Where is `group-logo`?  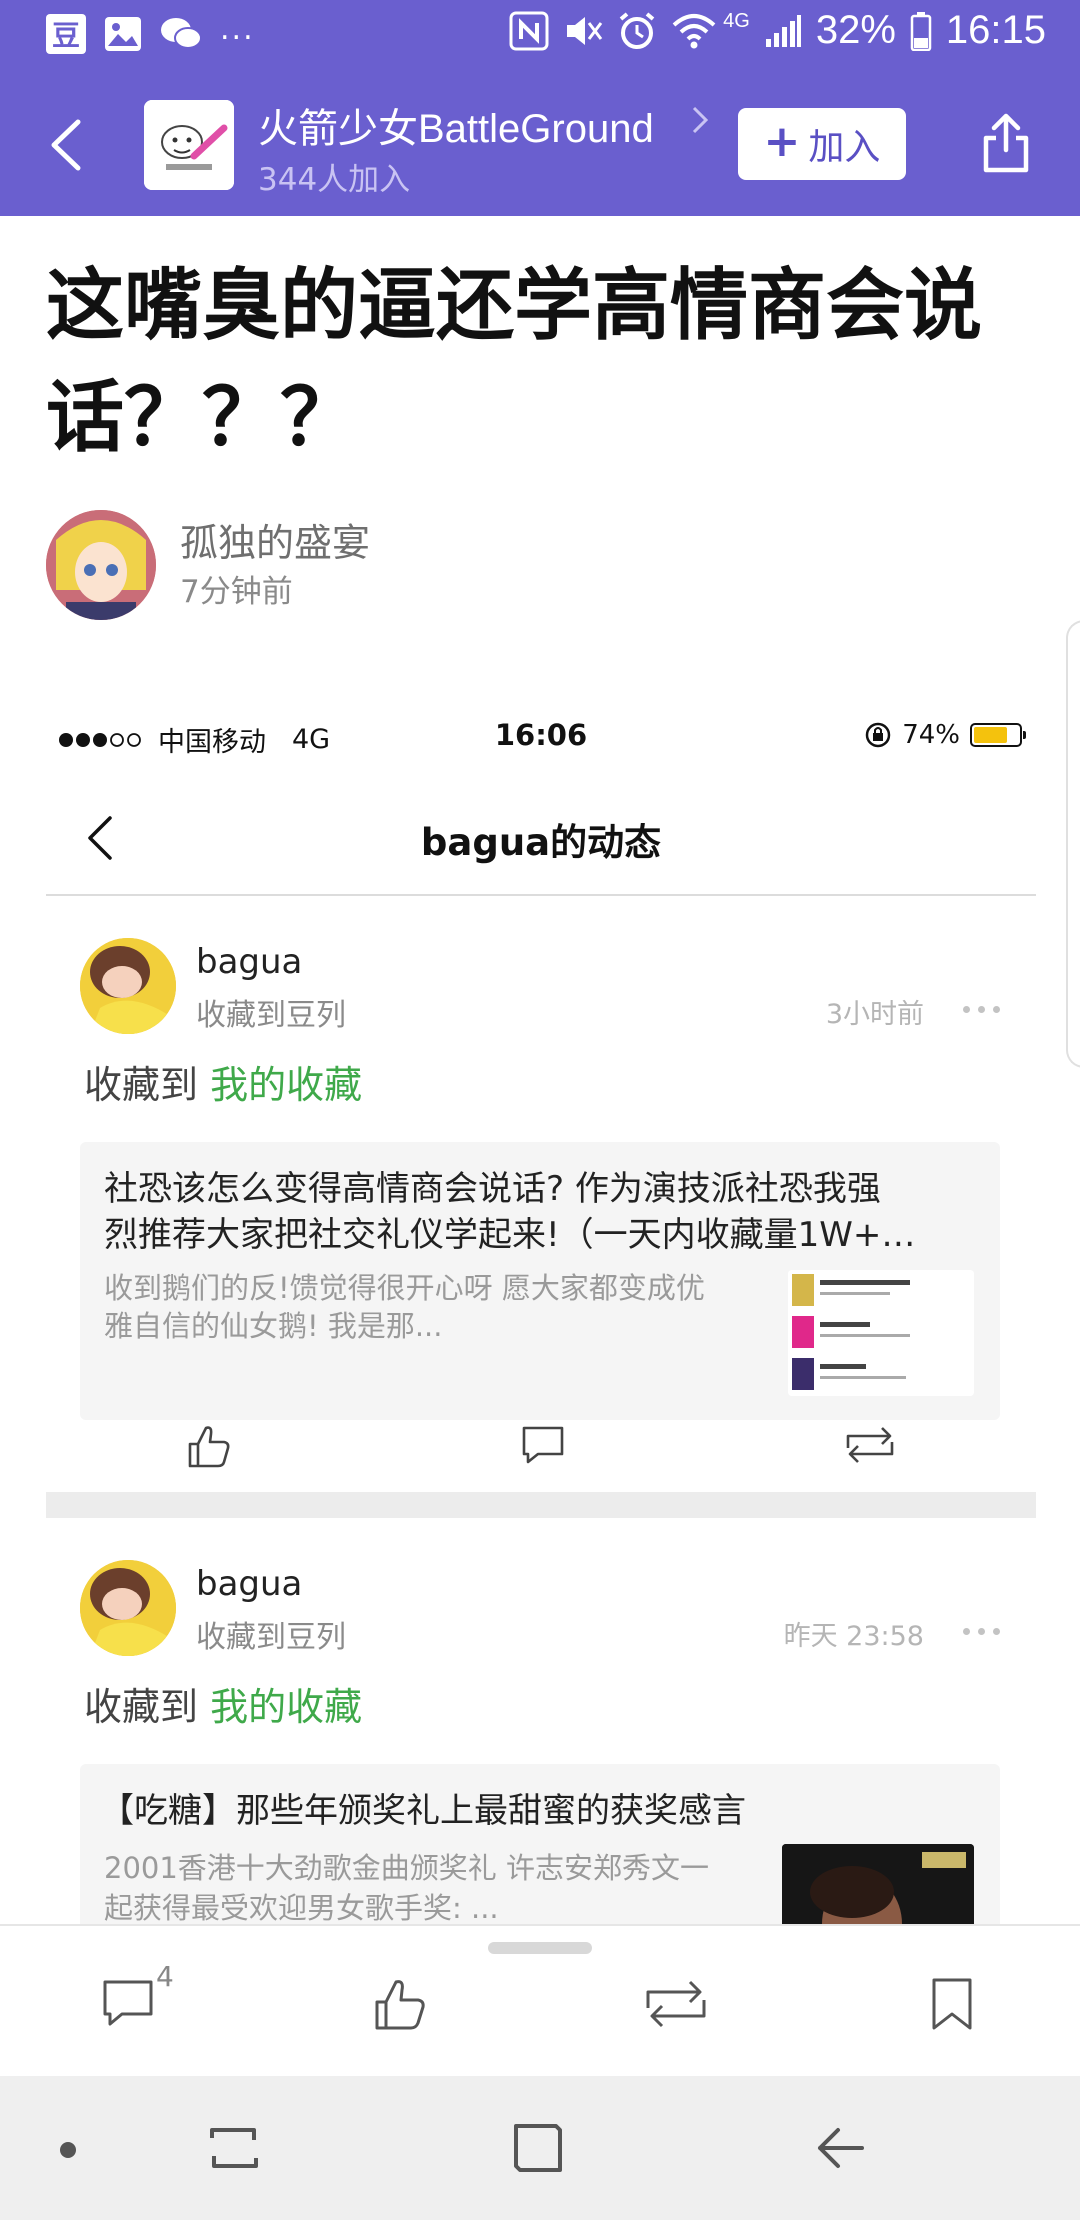
group-logo is located at coordinates (189, 145).